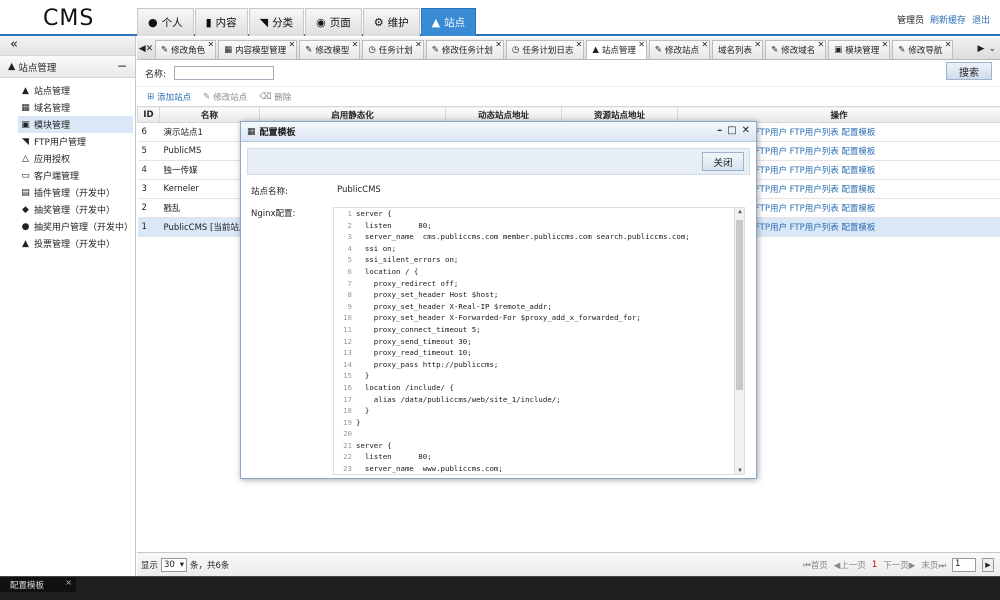 The width and height of the screenshot is (1000, 600). I want to click on refresh-cache-link: 刷新缓存, so click(948, 19).